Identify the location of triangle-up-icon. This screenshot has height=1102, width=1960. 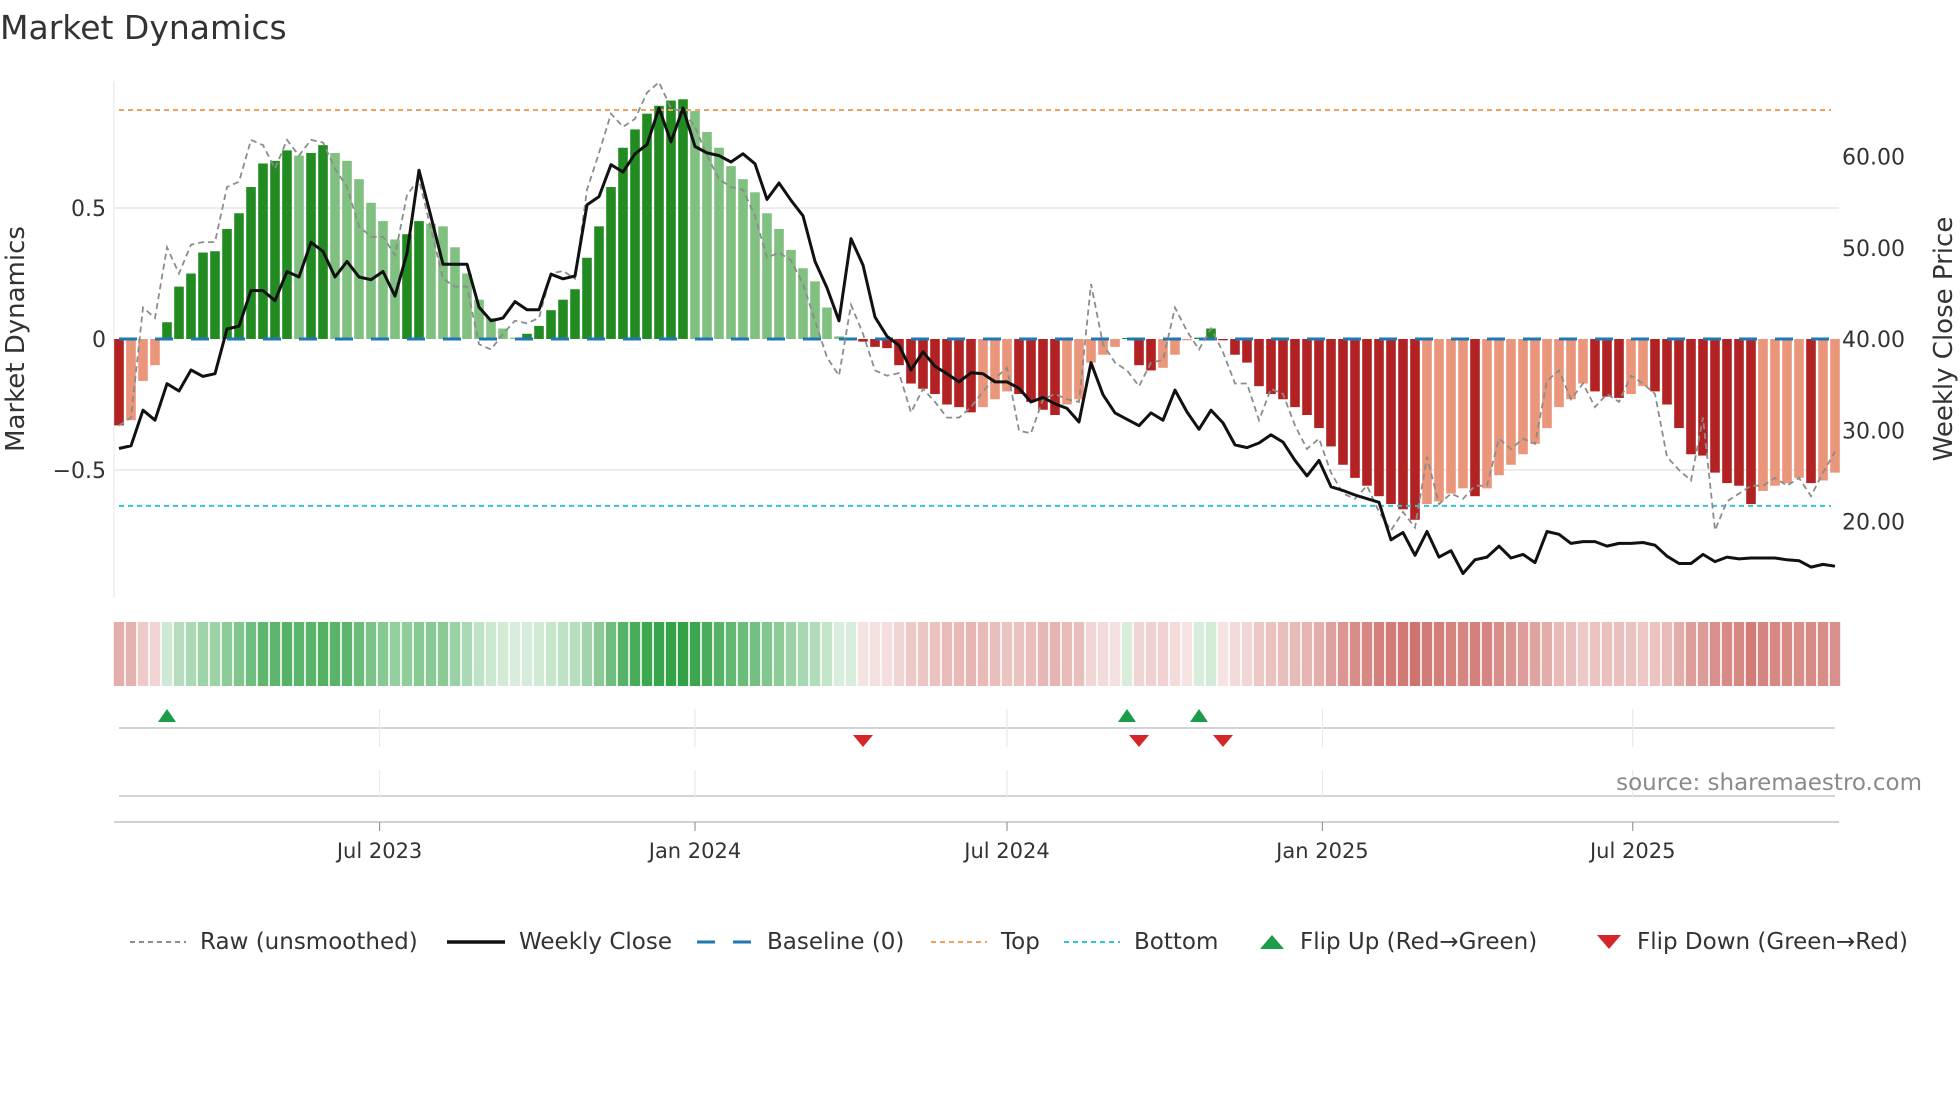
(1272, 942).